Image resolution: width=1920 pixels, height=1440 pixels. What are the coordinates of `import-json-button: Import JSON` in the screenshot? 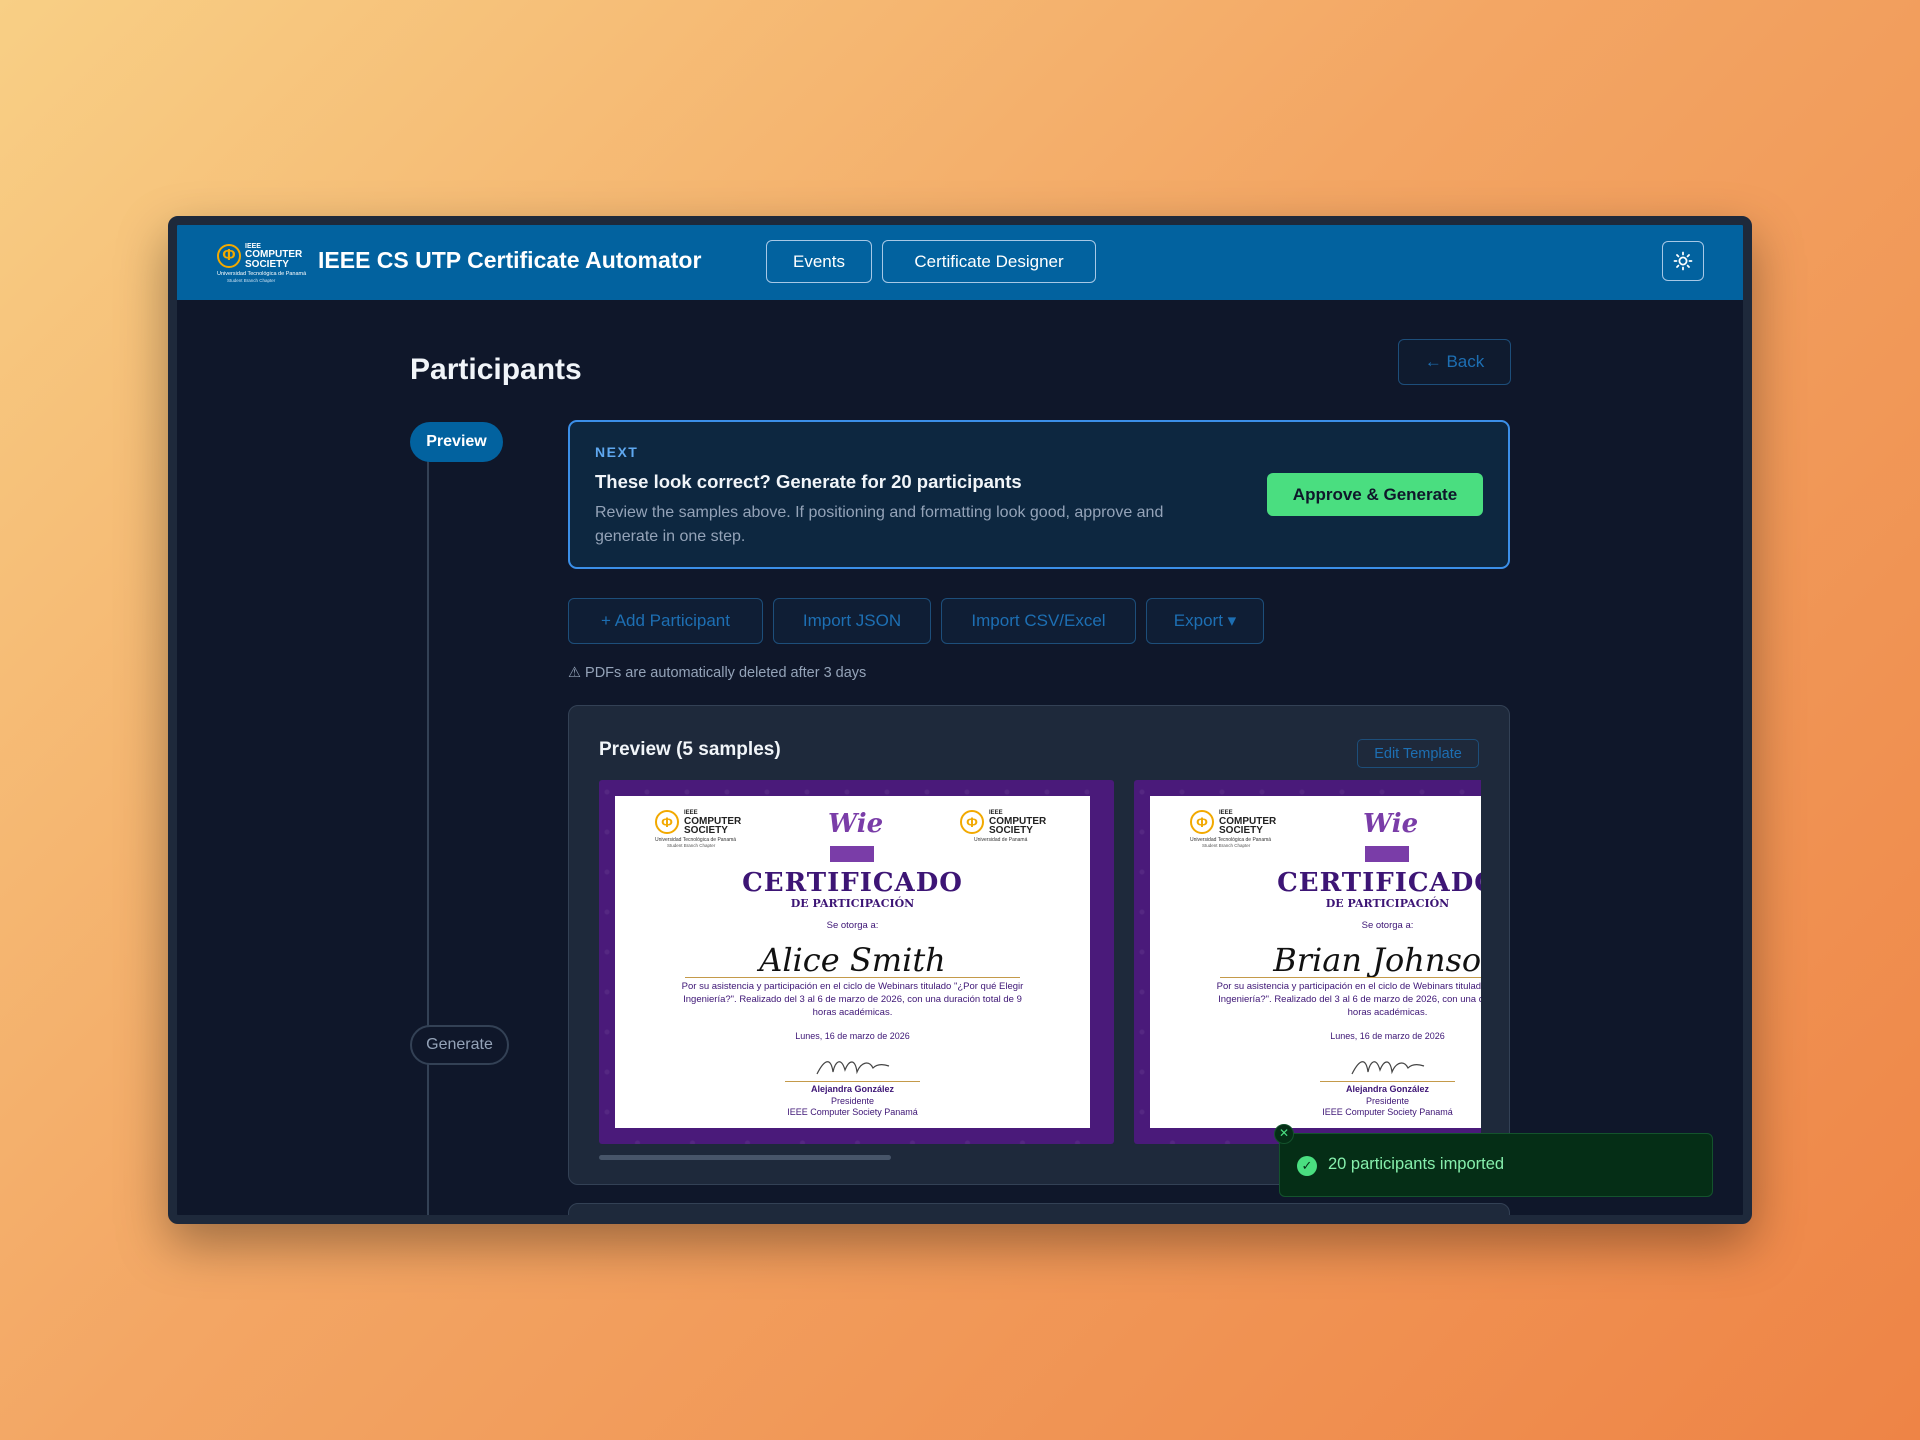 It's located at (852, 621).